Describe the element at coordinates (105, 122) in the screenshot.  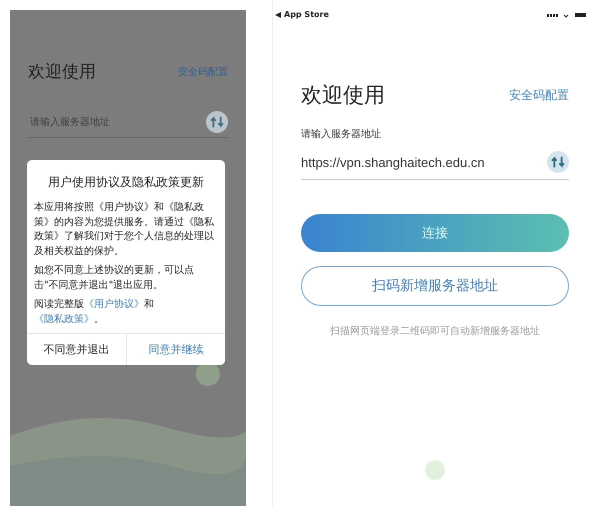
I see `server-field: 请输入服务器地址` at that location.